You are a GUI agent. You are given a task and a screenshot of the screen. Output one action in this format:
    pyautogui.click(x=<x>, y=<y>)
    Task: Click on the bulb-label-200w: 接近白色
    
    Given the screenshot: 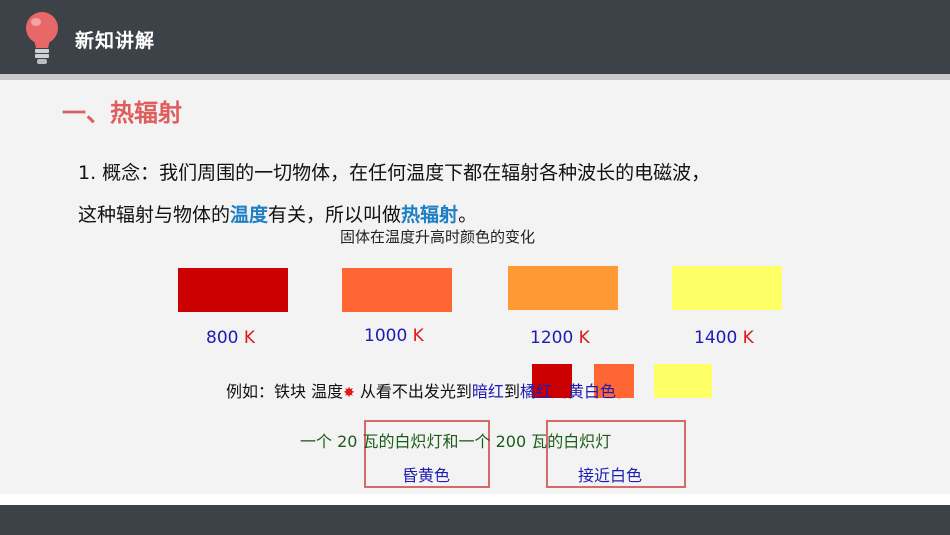 What is the action you would take?
    pyautogui.click(x=610, y=475)
    